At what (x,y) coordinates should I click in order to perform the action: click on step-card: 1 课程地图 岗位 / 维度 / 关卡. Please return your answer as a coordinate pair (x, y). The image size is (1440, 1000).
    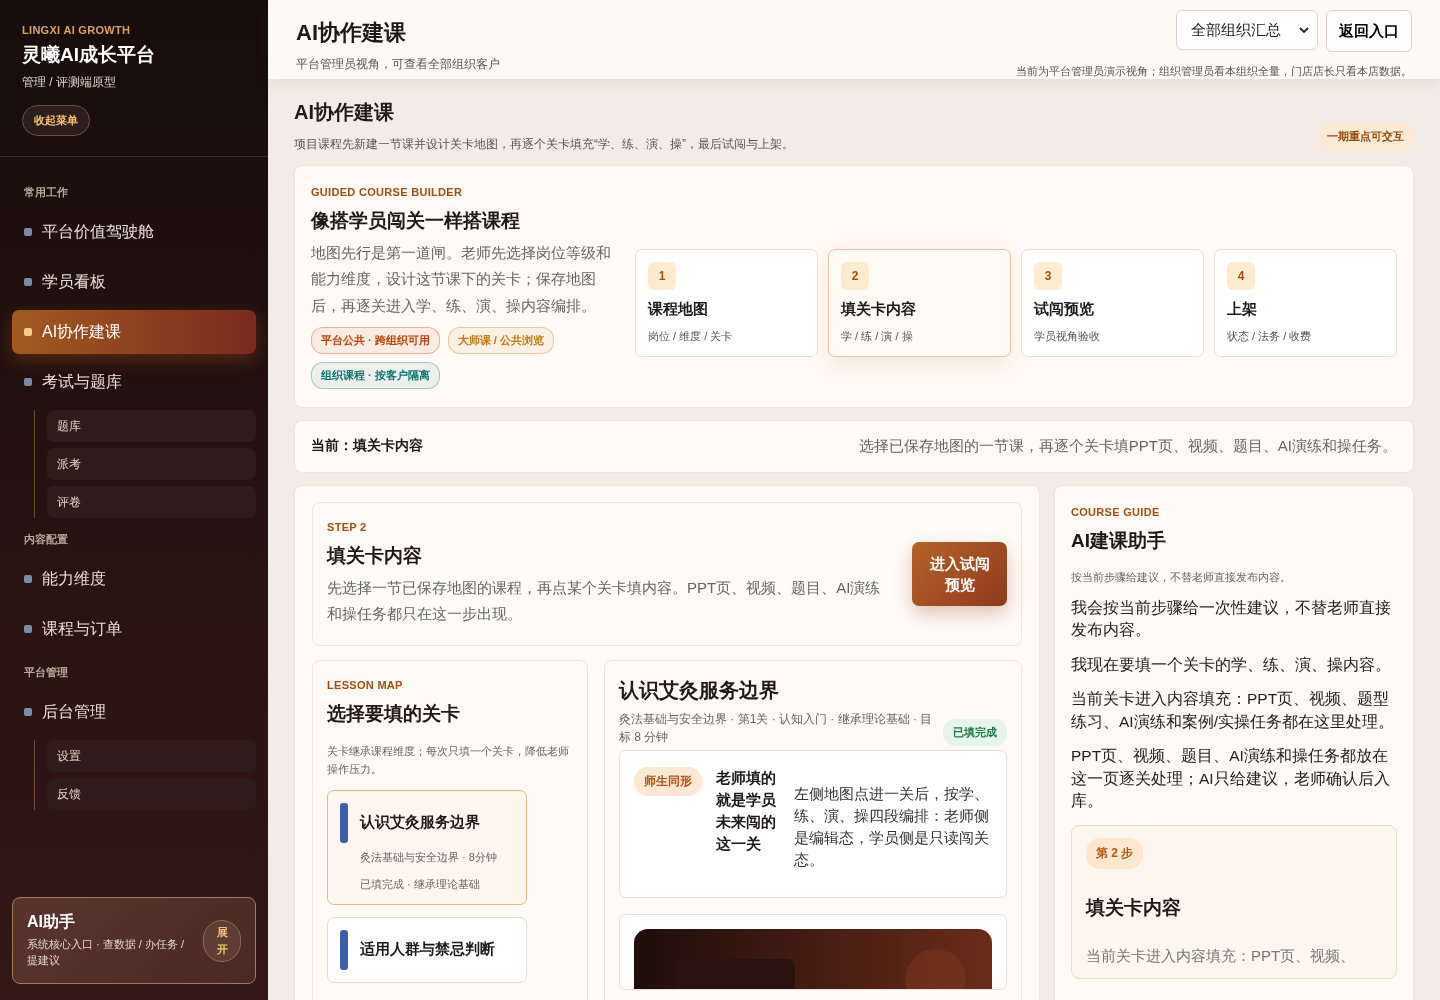
    Looking at the image, I should click on (726, 303).